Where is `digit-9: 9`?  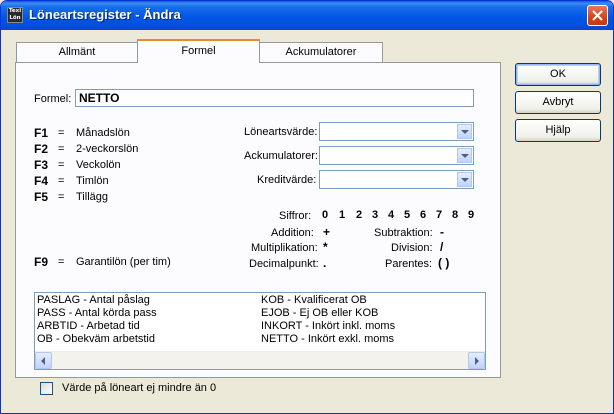 digit-9: 9 is located at coordinates (471, 215).